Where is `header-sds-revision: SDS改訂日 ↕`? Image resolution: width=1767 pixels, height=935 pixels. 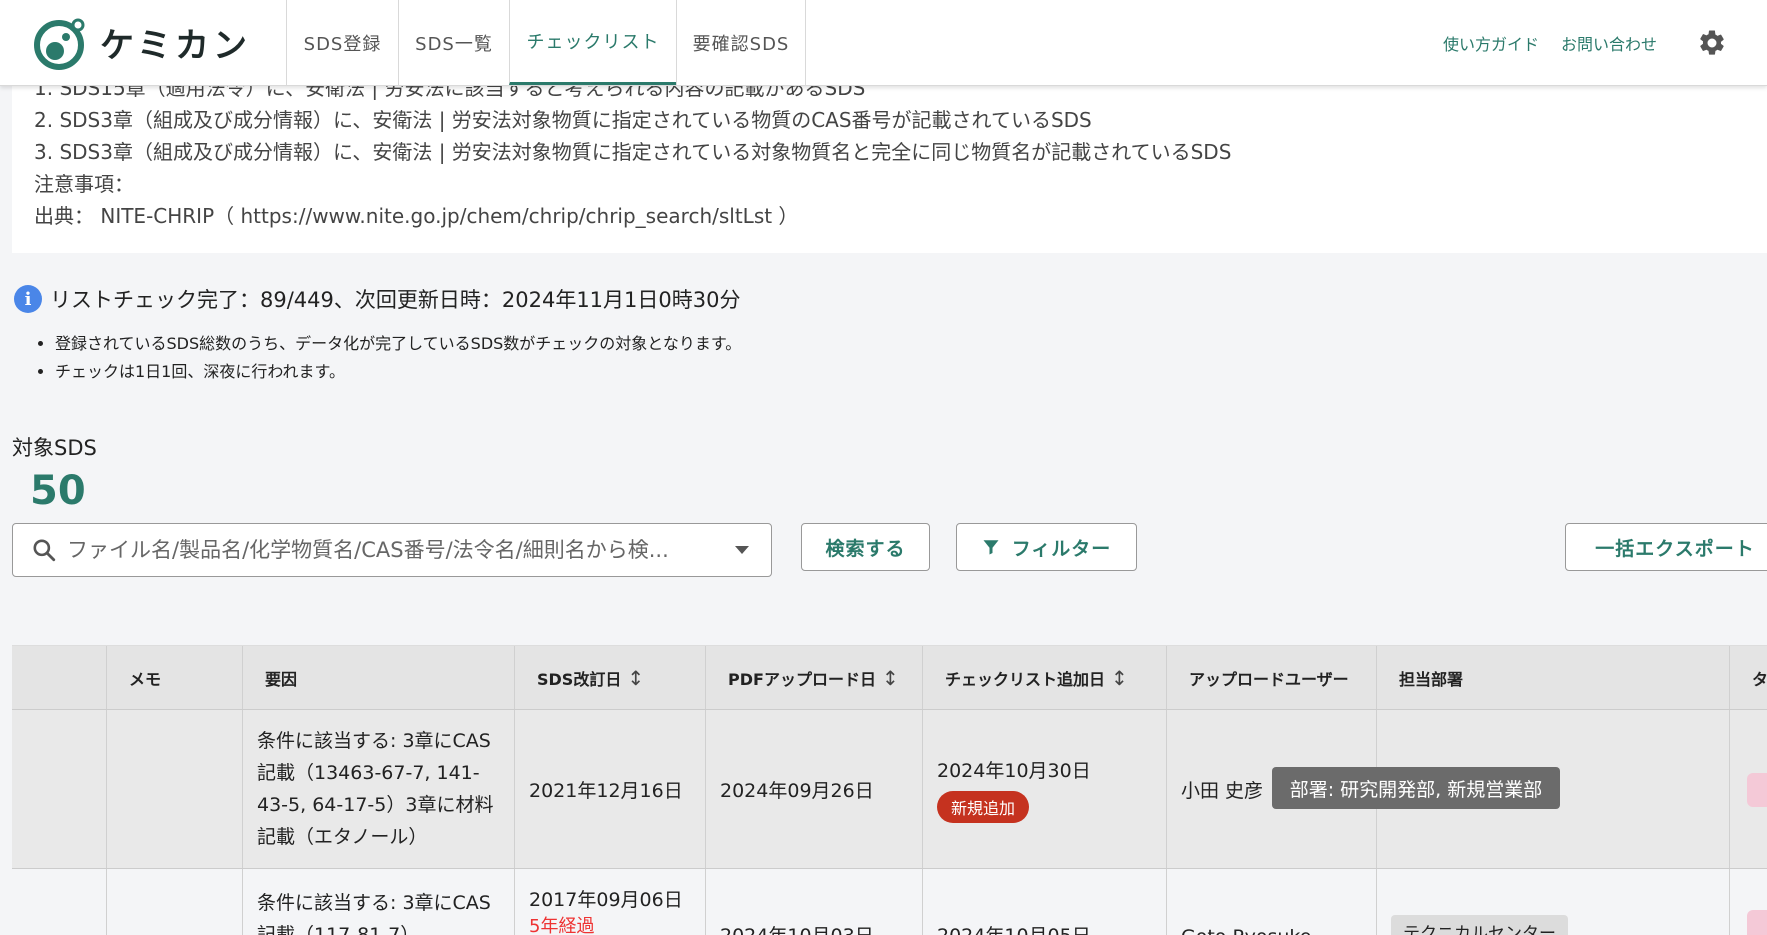 header-sds-revision: SDS改訂日 ↕ is located at coordinates (610, 677).